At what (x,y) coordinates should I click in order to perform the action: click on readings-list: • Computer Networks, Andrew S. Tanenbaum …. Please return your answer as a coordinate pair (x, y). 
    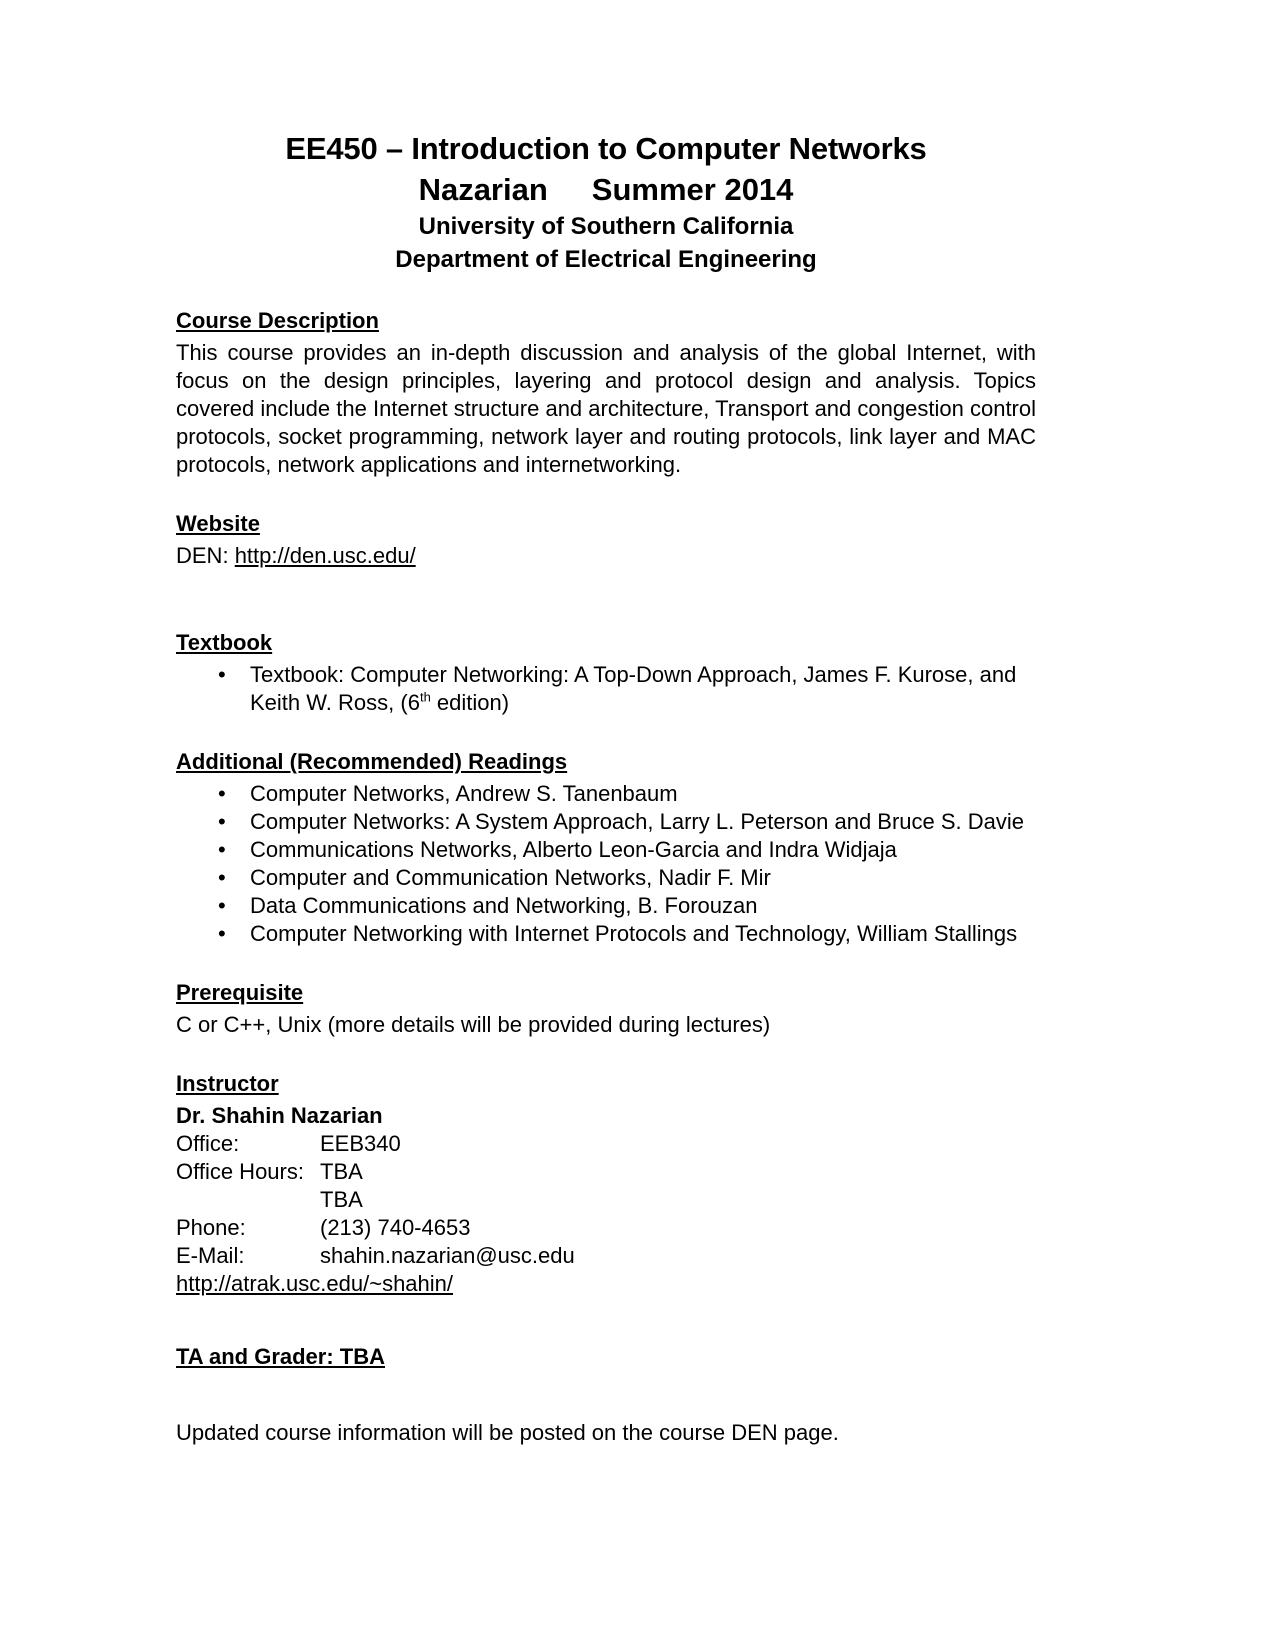
    Looking at the image, I should click on (606, 864).